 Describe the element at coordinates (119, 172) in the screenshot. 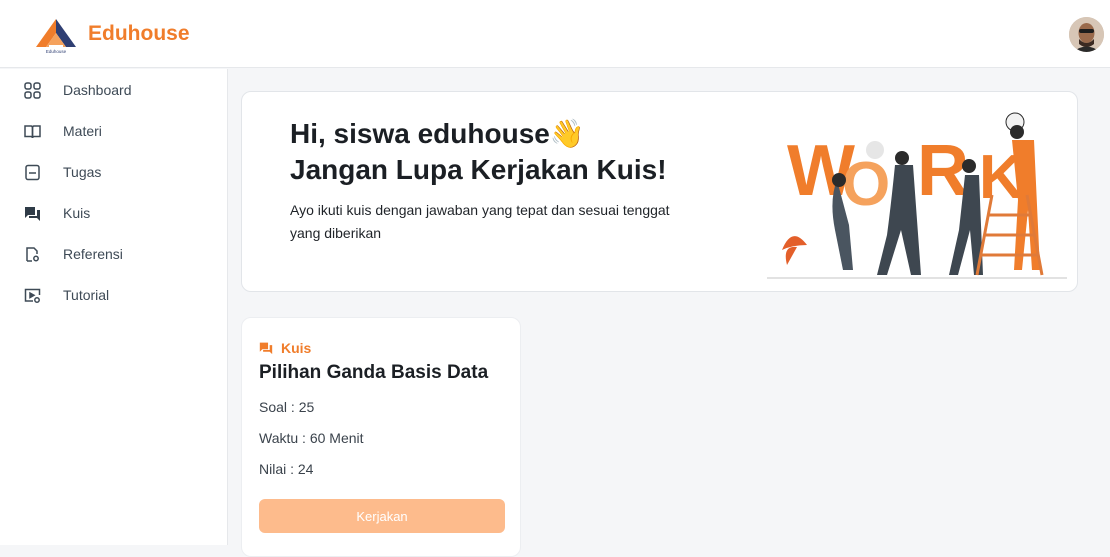

I see `sidebar-item-tugas: Tugas` at that location.